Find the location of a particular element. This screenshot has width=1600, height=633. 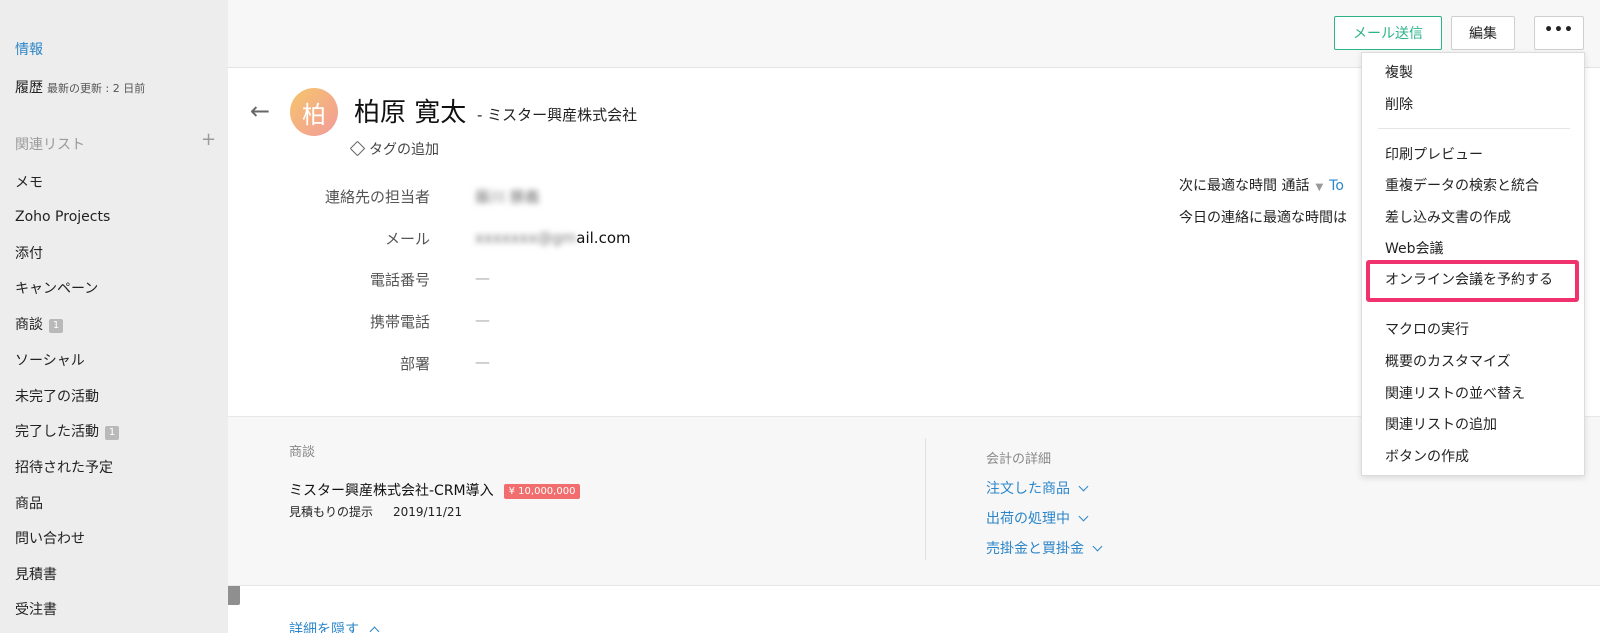

sidebar-item-zoho-projects: Zoho Projects is located at coordinates (62, 217).